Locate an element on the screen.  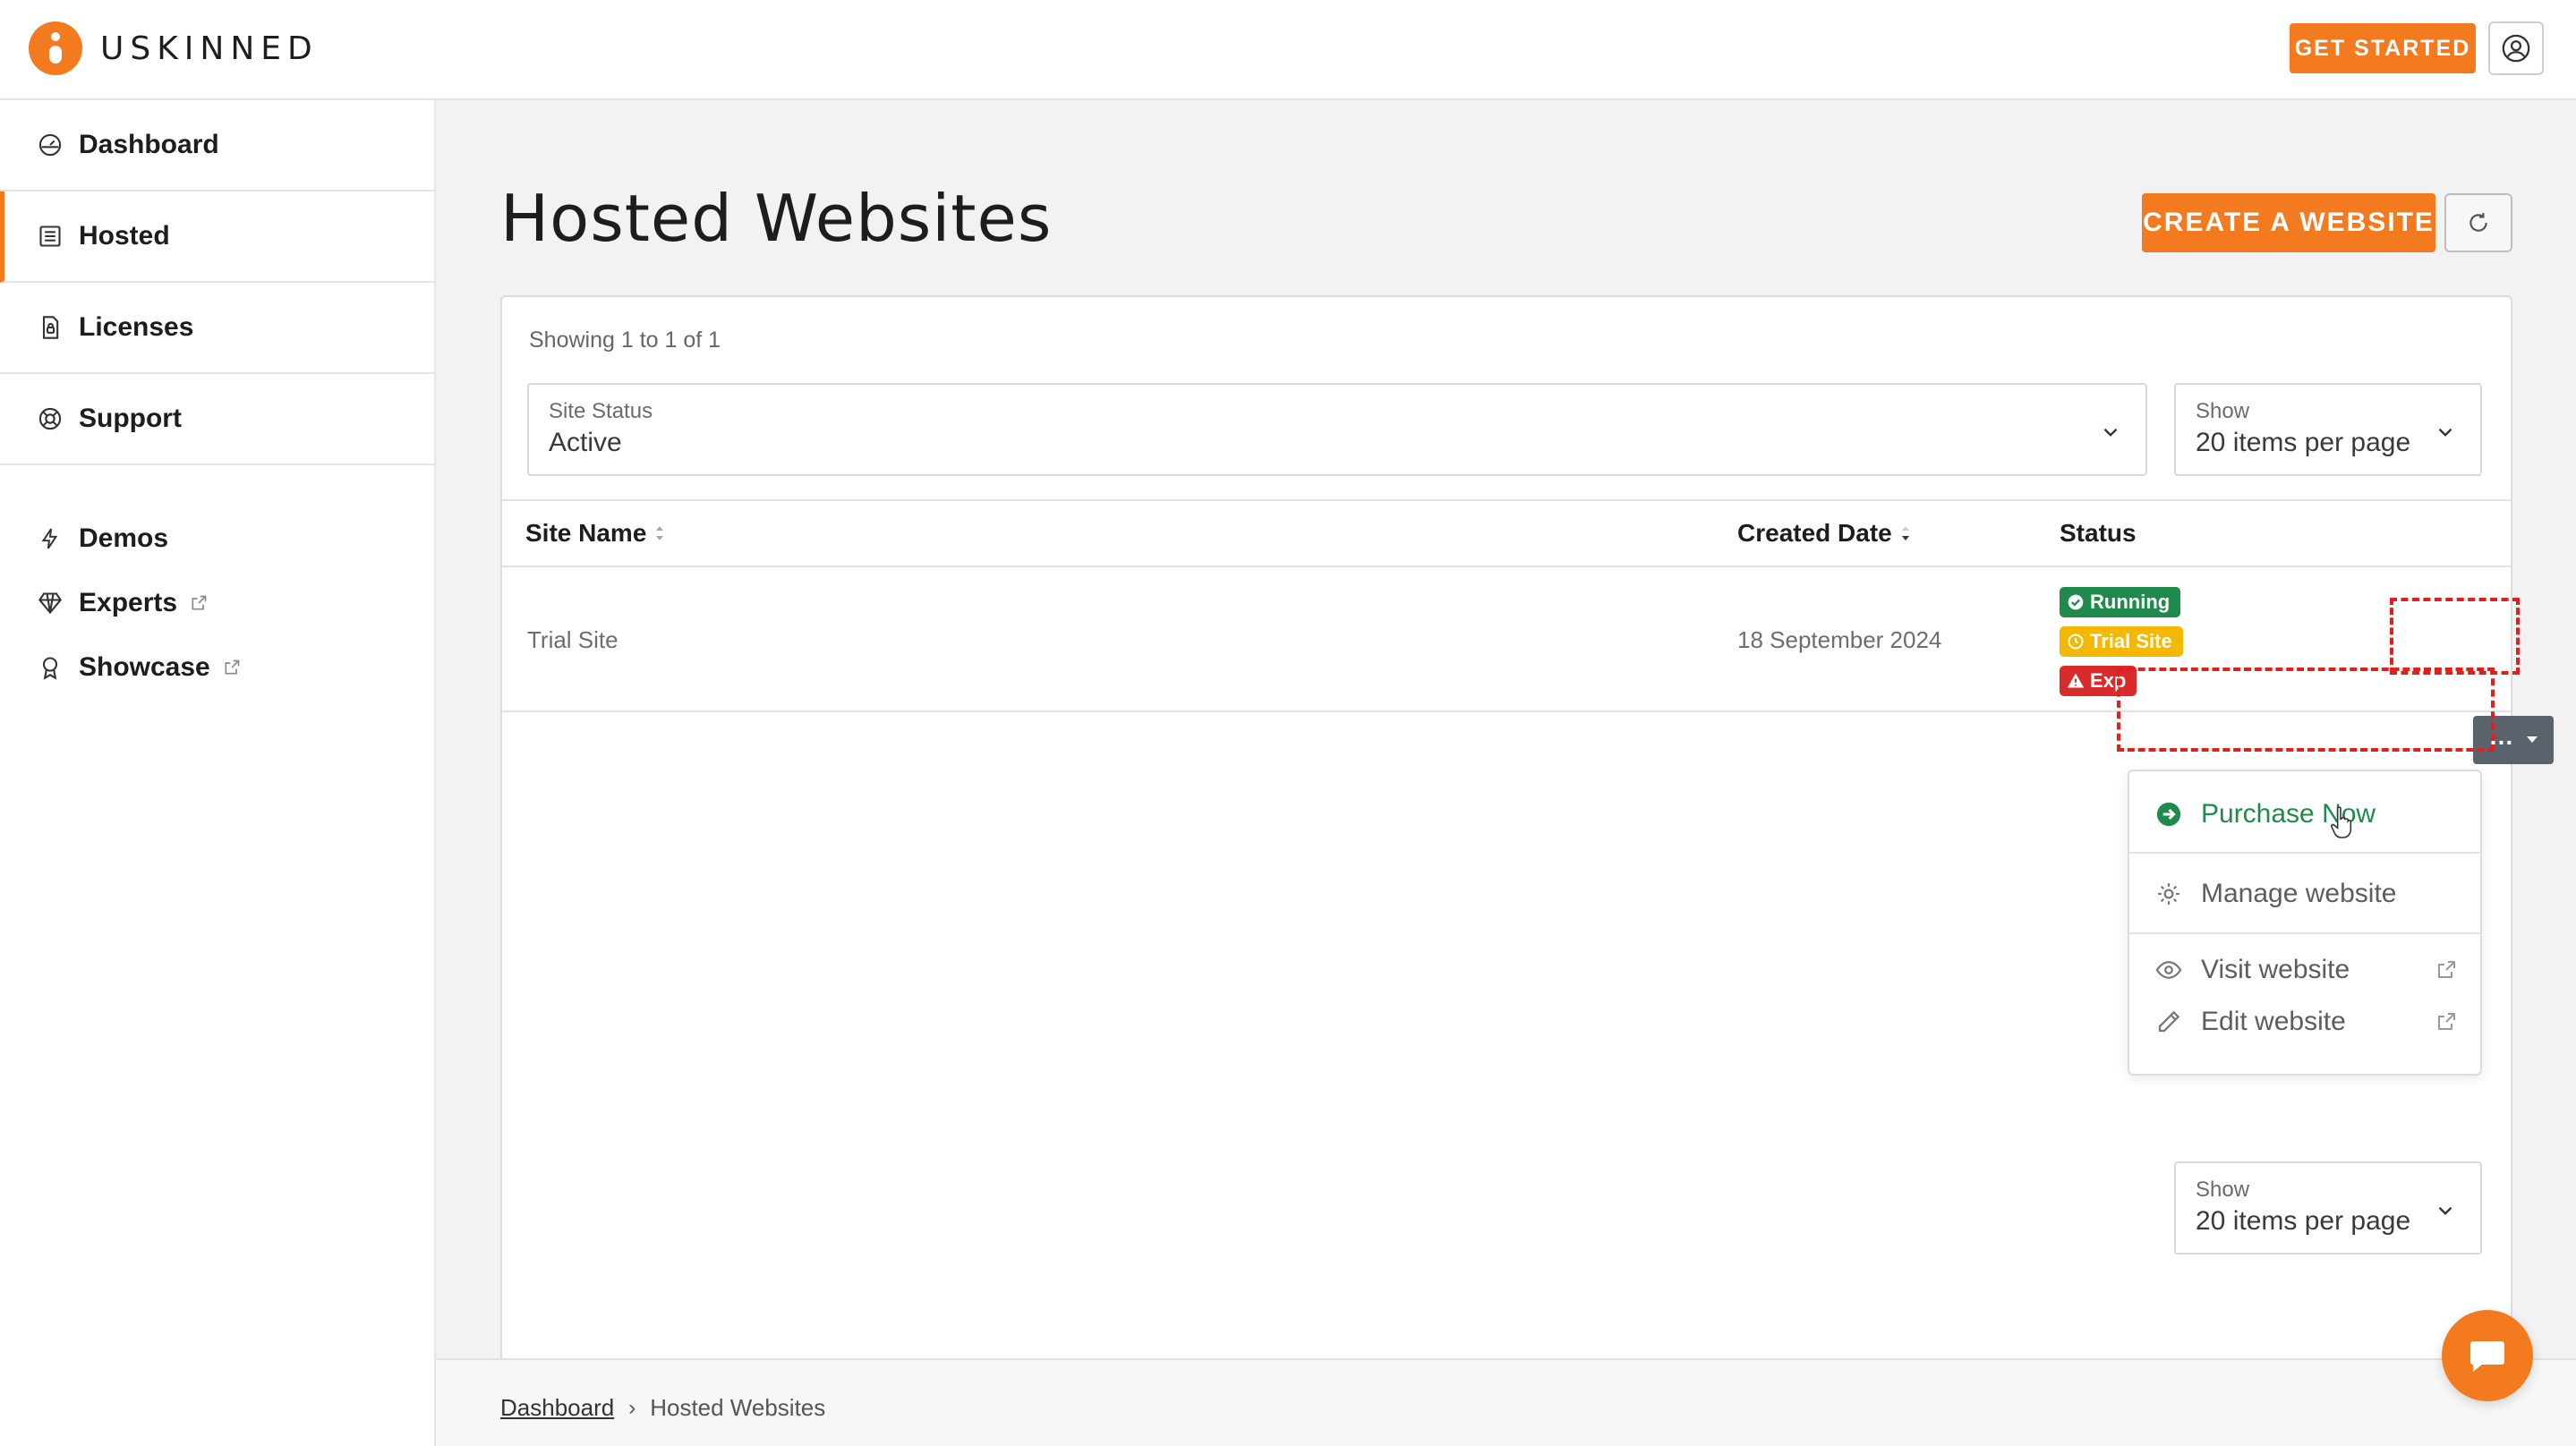
sidebar-item-label: Support is located at coordinates (130, 419).